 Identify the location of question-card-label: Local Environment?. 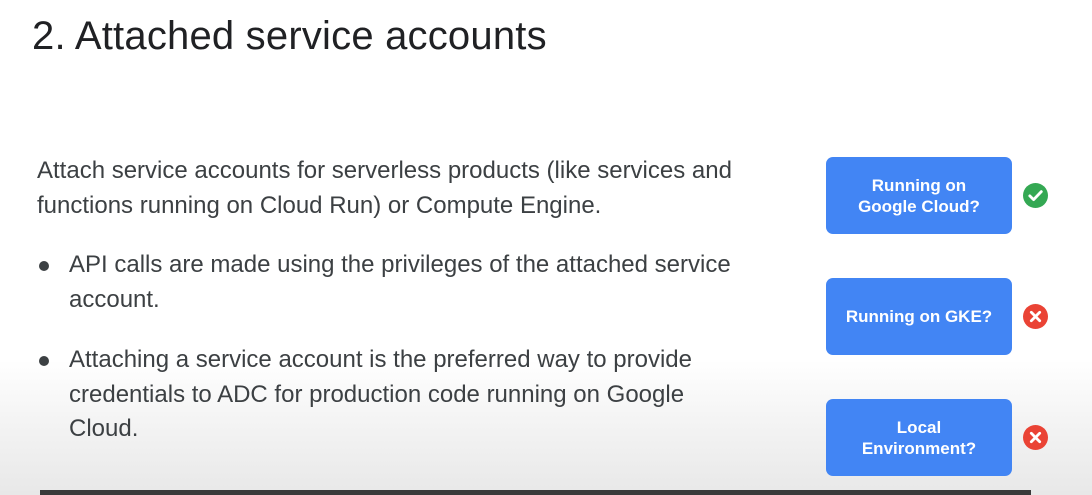
(919, 437).